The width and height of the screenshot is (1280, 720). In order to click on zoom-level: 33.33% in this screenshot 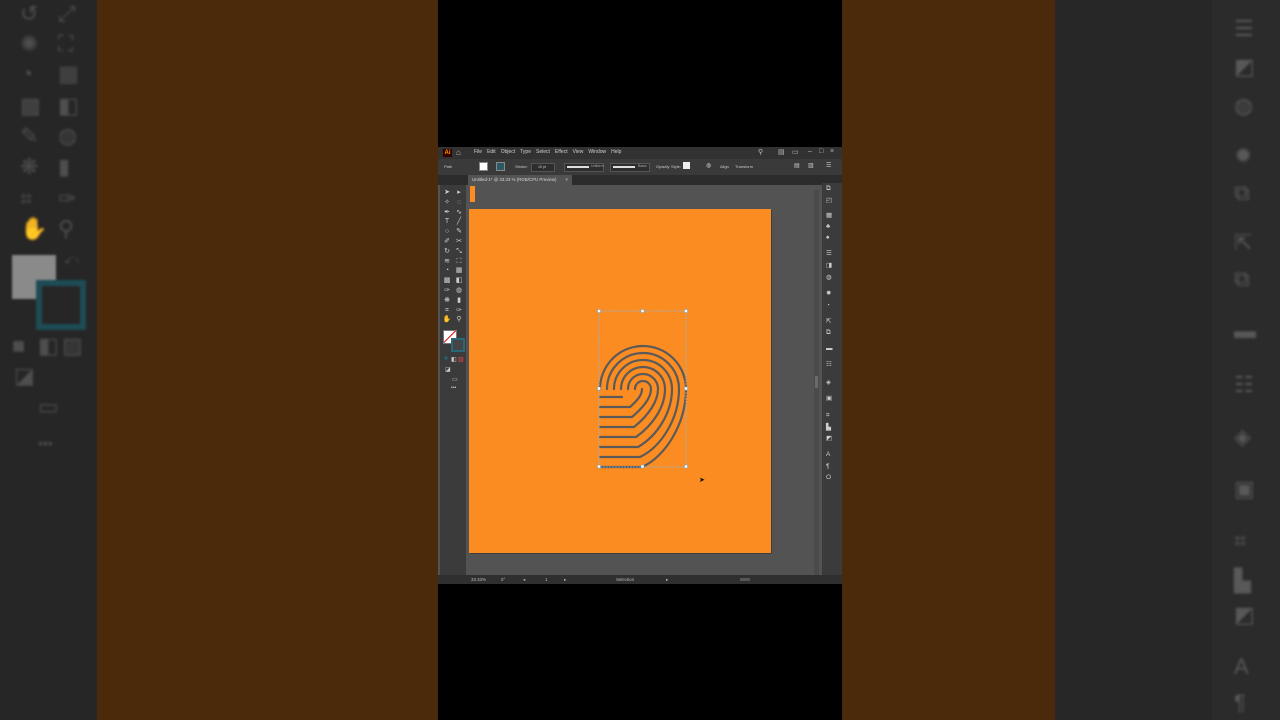, I will do `click(478, 579)`.